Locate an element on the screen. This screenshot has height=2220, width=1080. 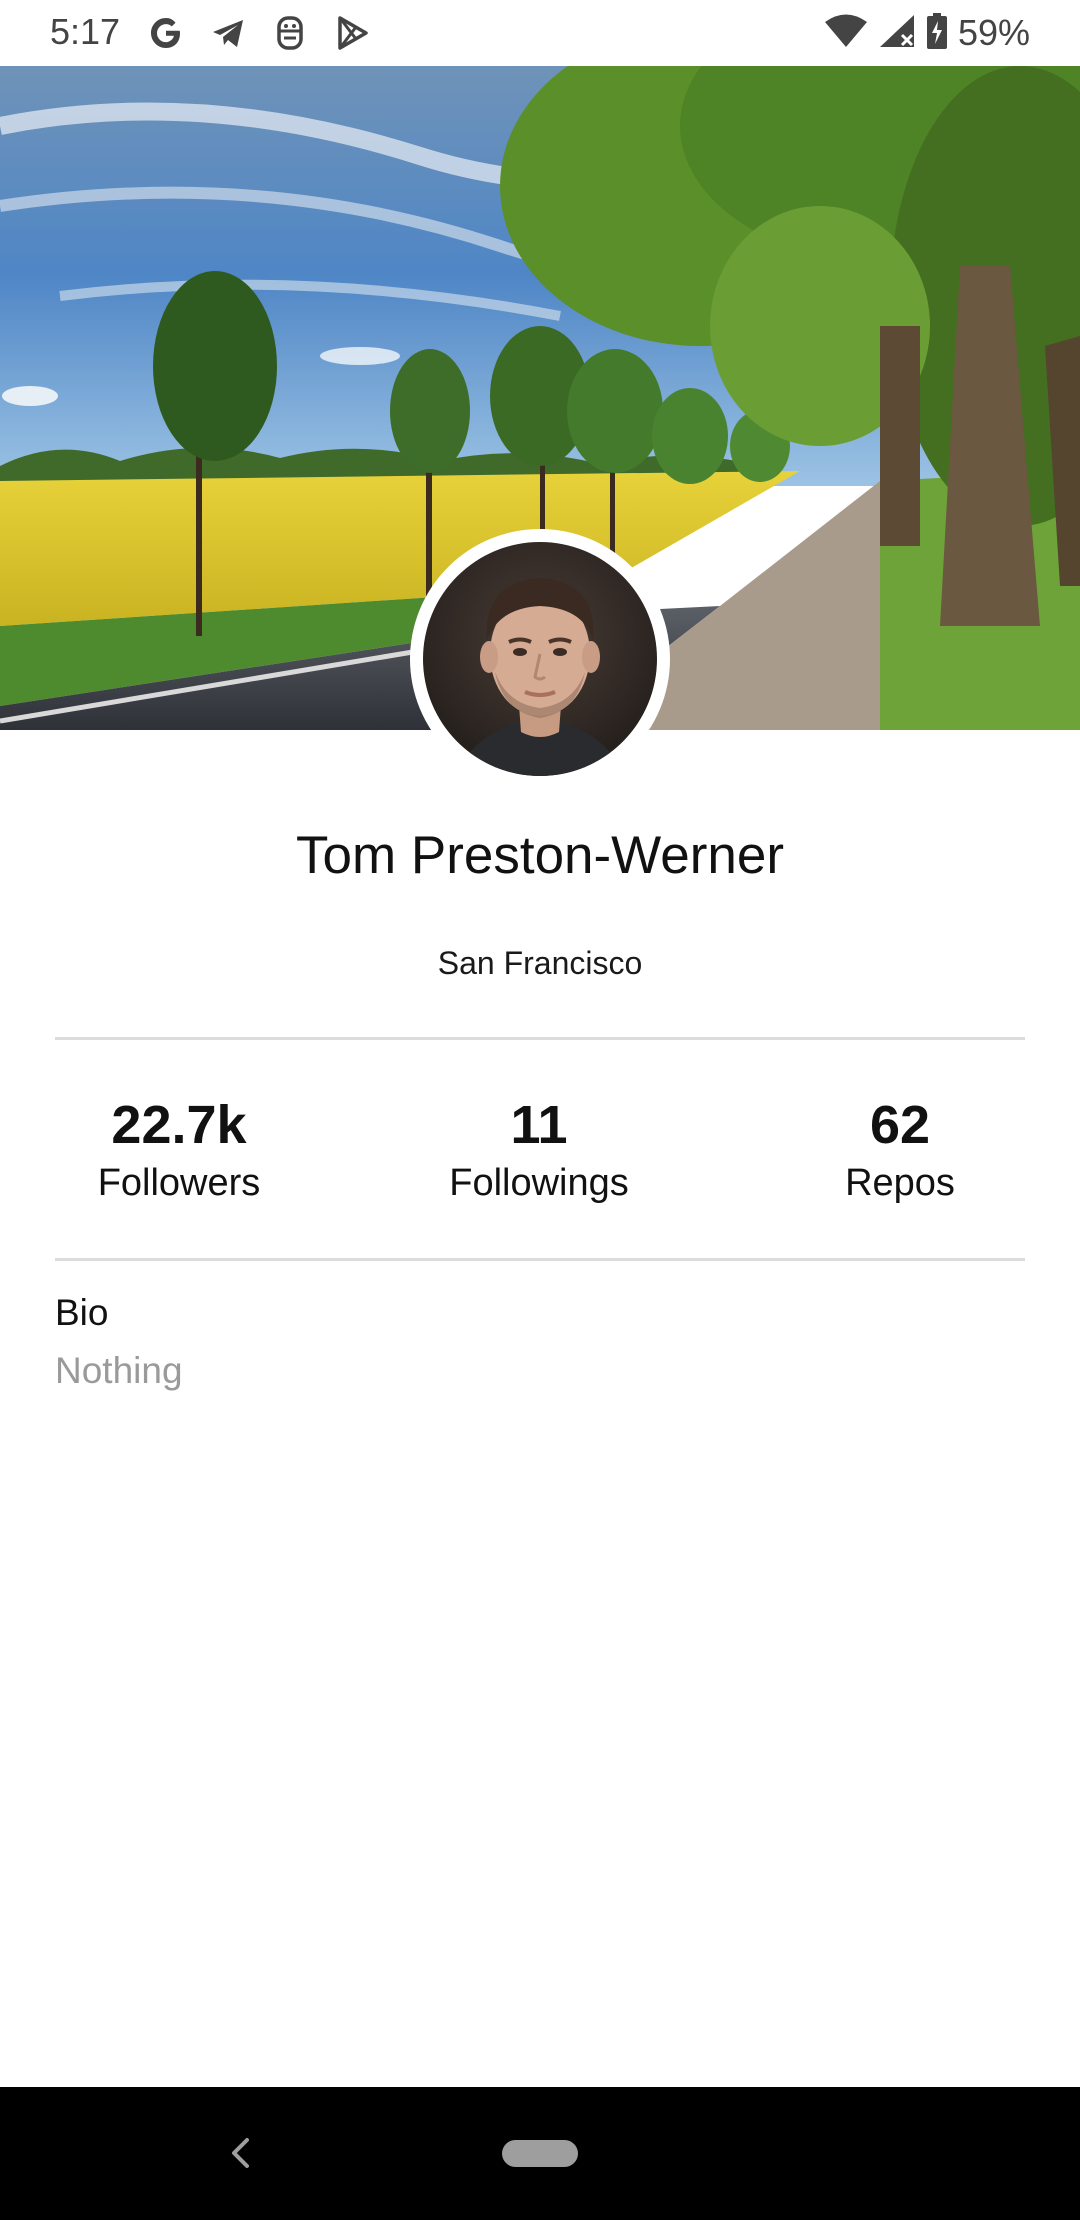
avatar is located at coordinates (540, 659).